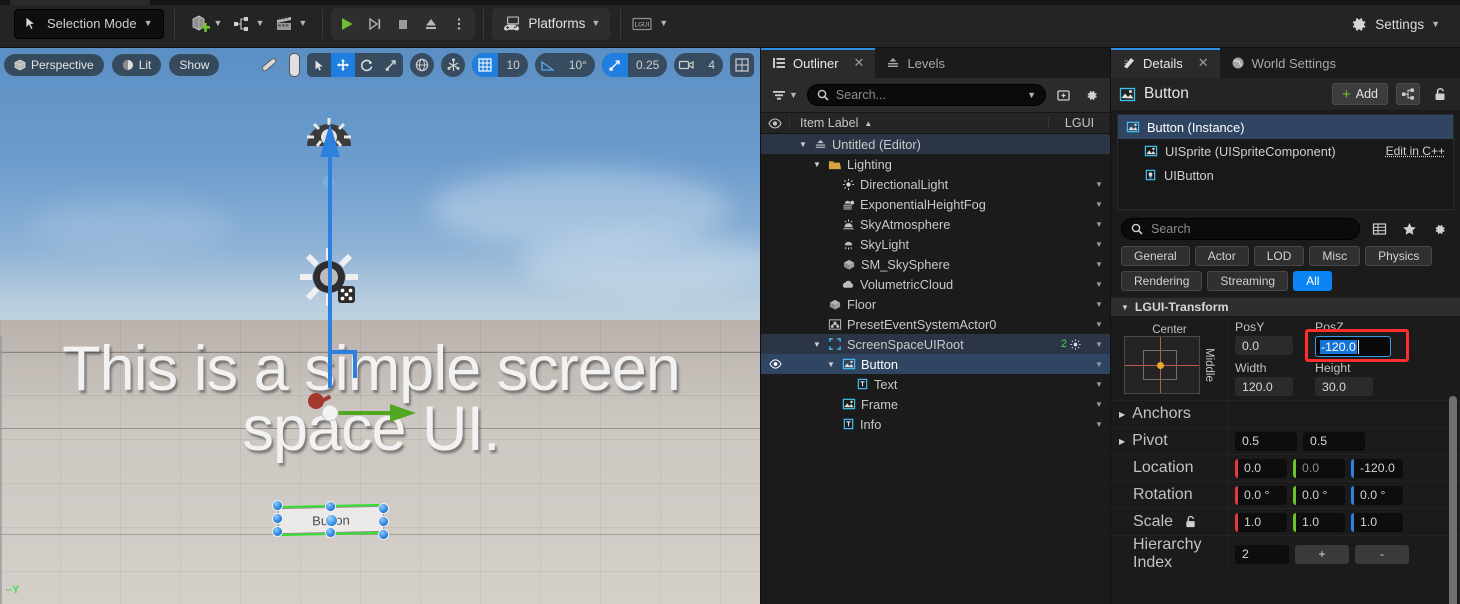  What do you see at coordinates (1285, 151) in the screenshot?
I see `component-row: UISprite (UISpriteComponent) Edit in C++` at bounding box center [1285, 151].